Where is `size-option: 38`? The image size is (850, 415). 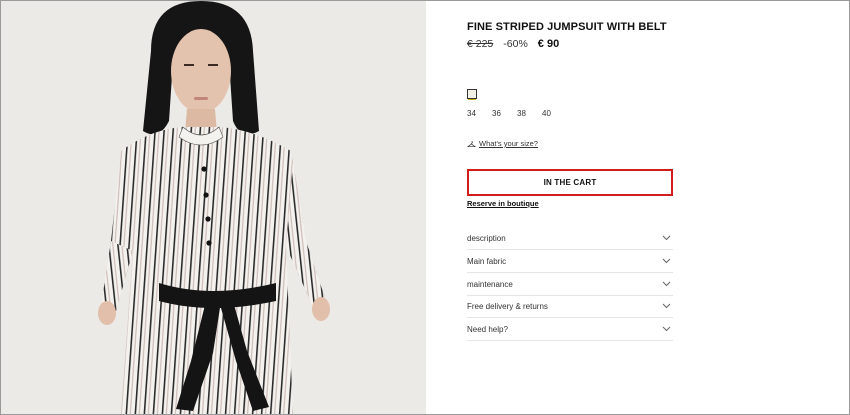 size-option: 38 is located at coordinates (529, 113).